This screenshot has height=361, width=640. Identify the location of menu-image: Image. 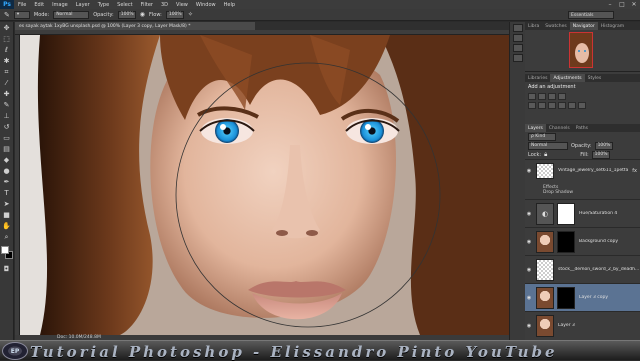
(60, 5).